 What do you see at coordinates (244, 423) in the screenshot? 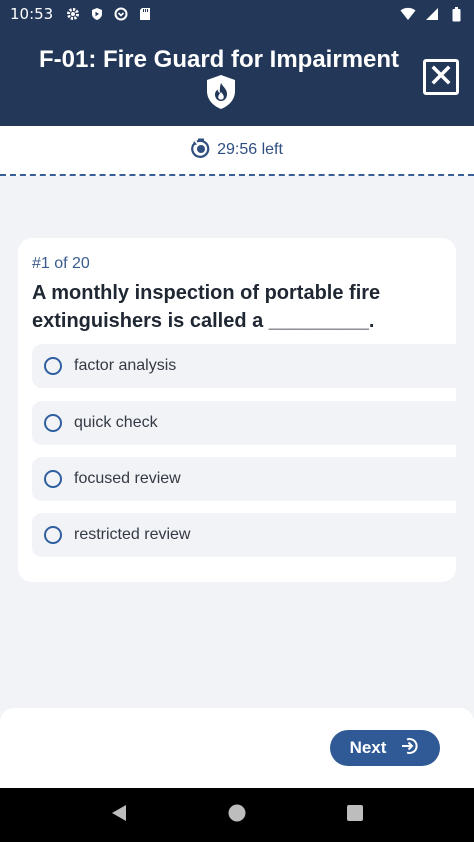
I see `answer-option: quick check` at bounding box center [244, 423].